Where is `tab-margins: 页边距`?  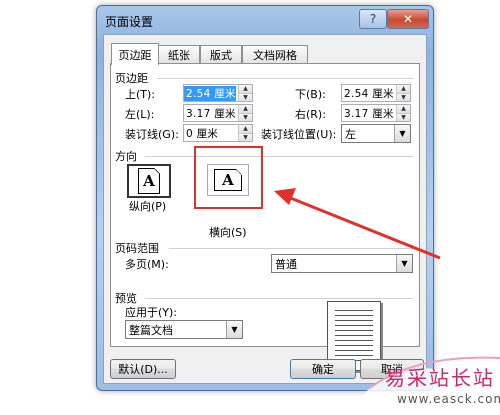
tab-margins: 页边距 is located at coordinates (135, 54).